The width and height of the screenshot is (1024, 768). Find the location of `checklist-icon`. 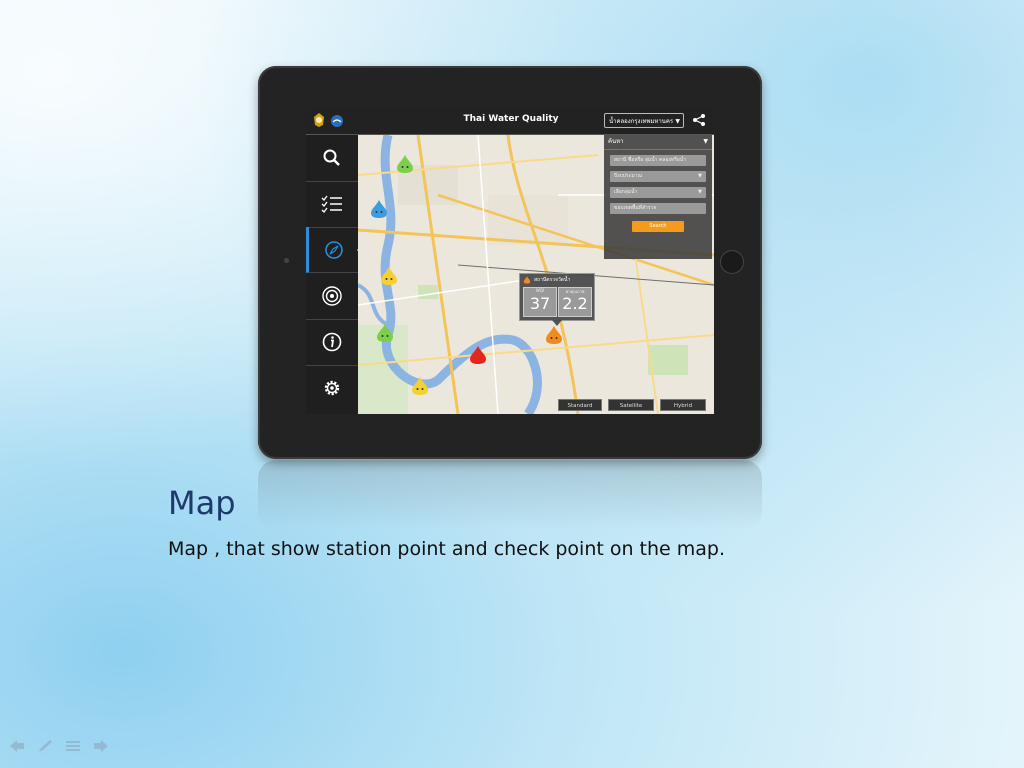

checklist-icon is located at coordinates (331, 204).